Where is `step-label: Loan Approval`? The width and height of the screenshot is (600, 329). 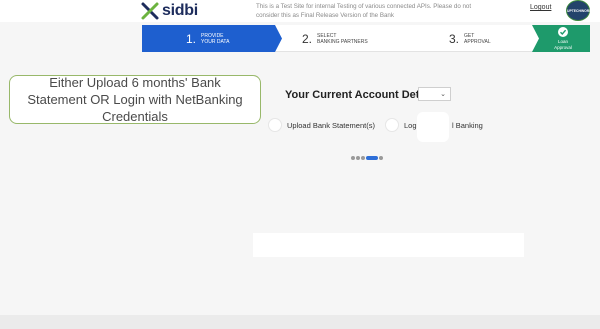
step-label: Loan Approval is located at coordinates (563, 44).